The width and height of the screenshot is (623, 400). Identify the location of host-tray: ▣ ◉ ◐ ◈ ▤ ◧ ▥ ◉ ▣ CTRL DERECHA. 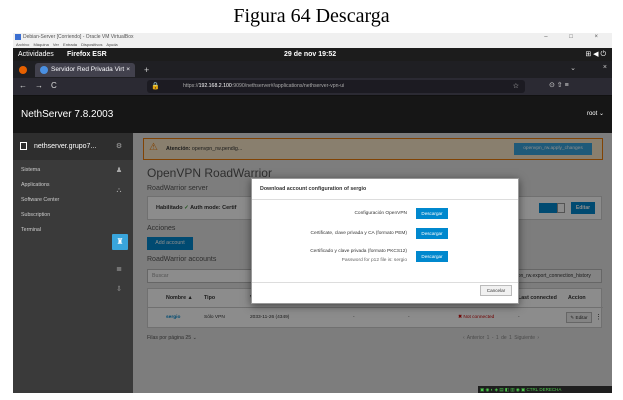
(545, 389).